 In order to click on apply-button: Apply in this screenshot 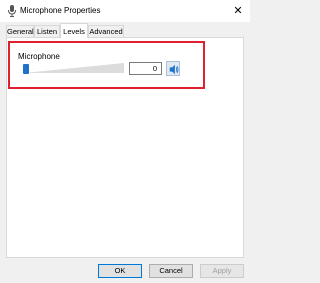, I will do `click(222, 271)`.